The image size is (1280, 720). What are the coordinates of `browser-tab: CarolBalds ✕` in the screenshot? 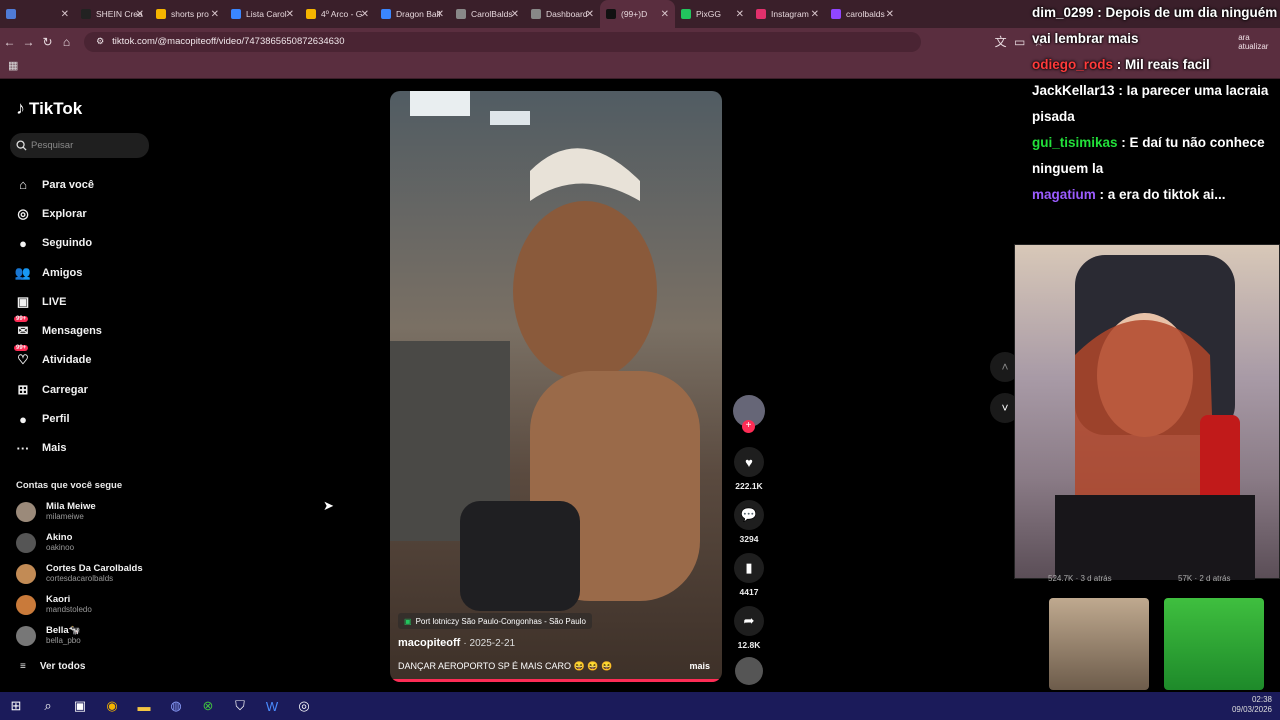 It's located at (487, 14).